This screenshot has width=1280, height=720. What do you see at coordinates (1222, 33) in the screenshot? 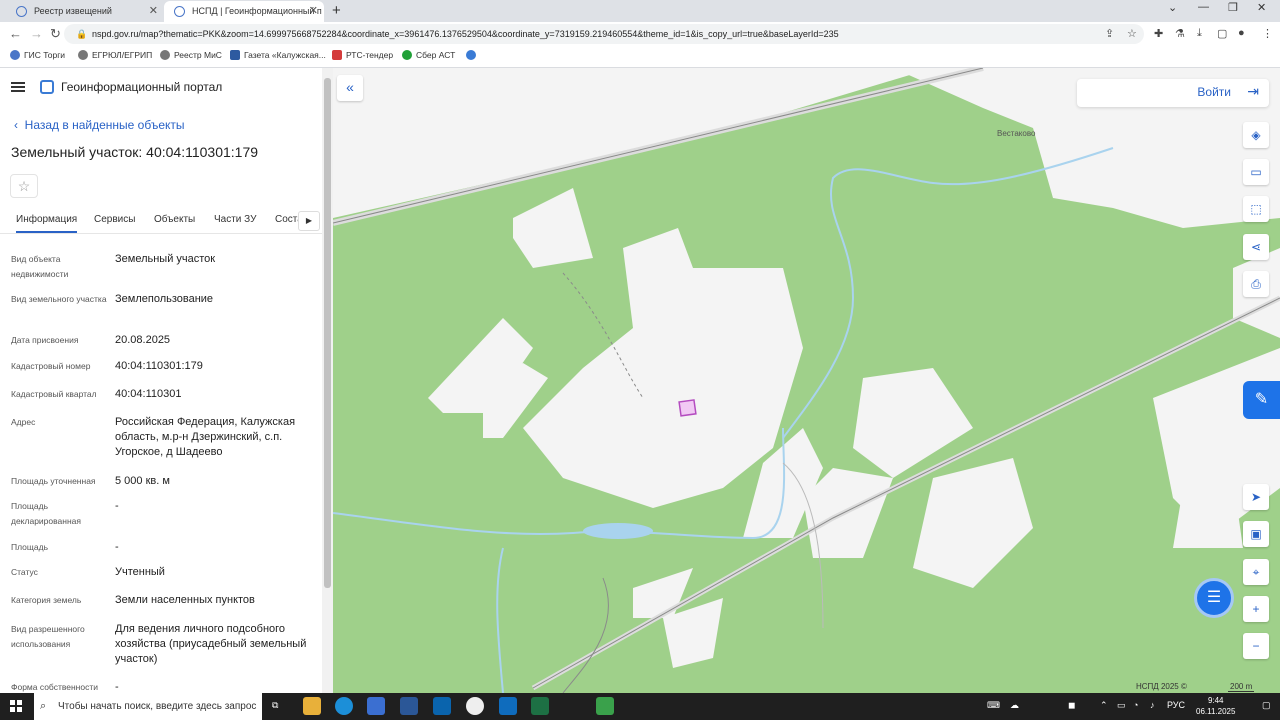
I see `sidepanel-icon: ▢` at bounding box center [1222, 33].